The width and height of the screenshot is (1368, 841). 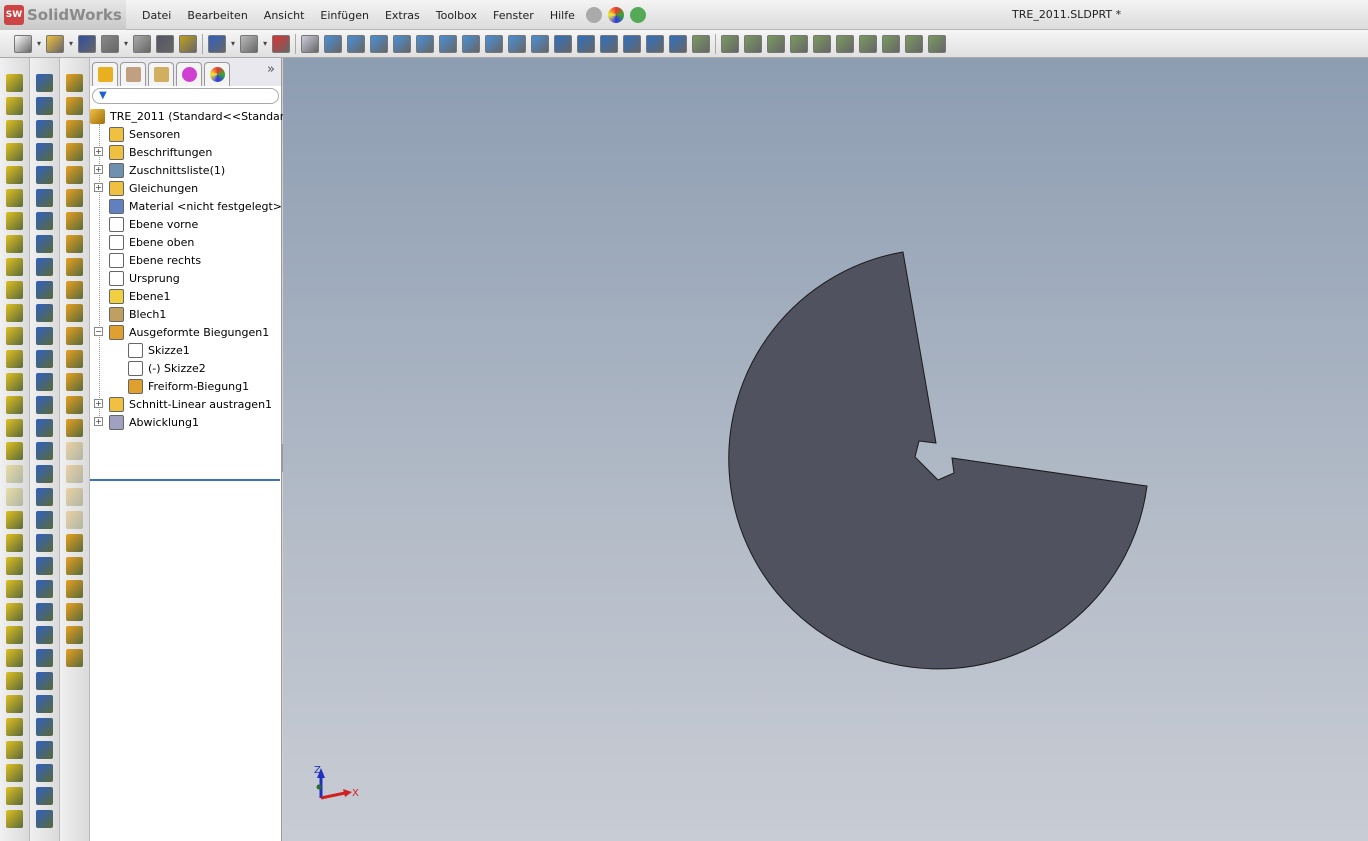 What do you see at coordinates (891, 43) in the screenshot?
I see `show-hidden-icon` at bounding box center [891, 43].